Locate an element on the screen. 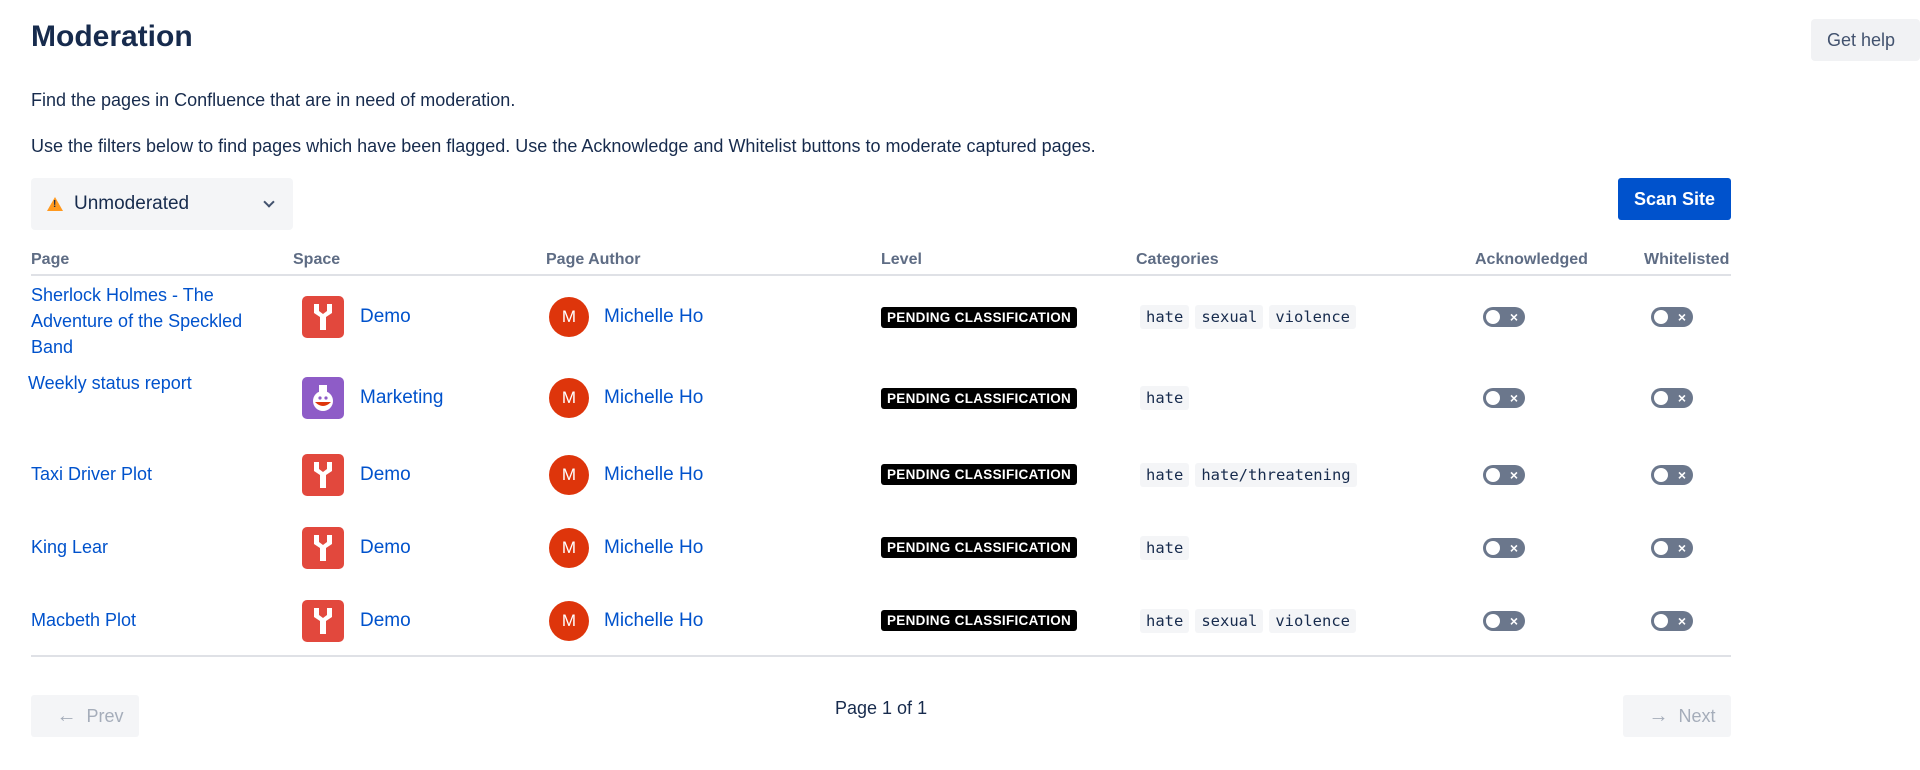 The width and height of the screenshot is (1920, 770). next-page-button: → Next is located at coordinates (1677, 716).